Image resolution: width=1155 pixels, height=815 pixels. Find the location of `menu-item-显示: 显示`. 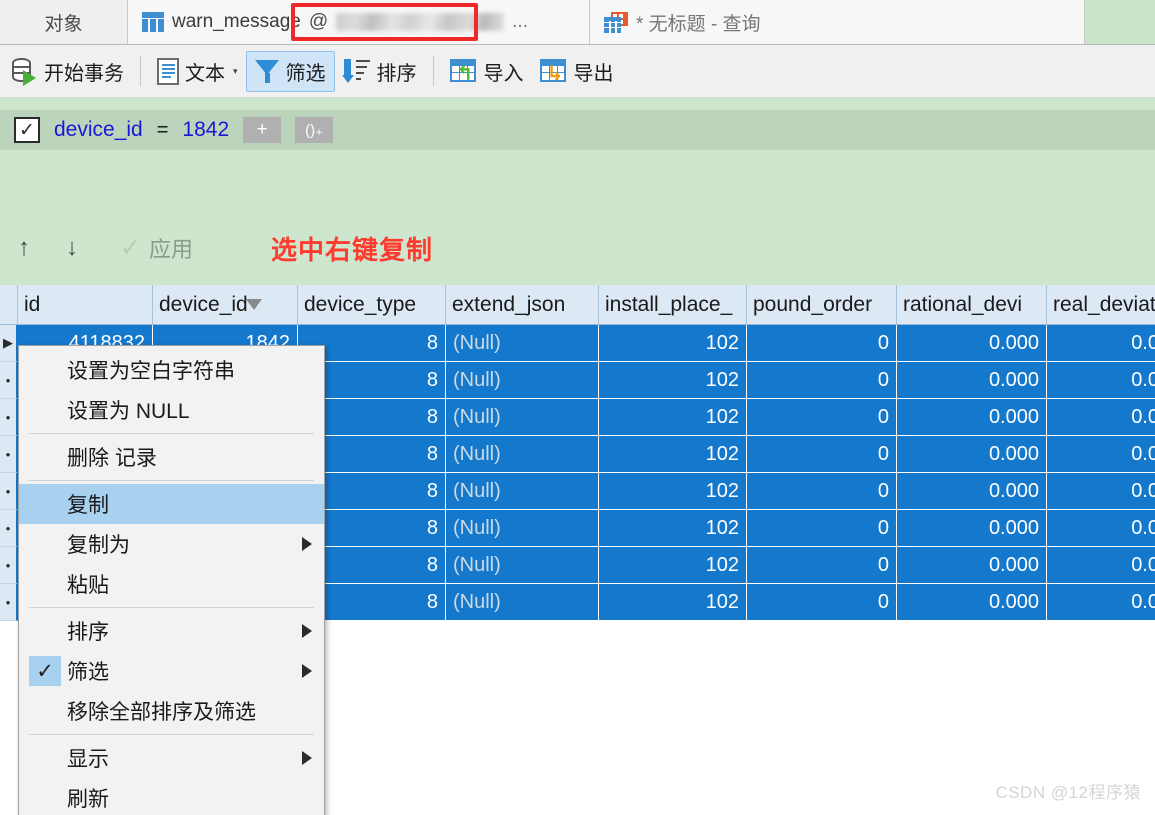

menu-item-显示: 显示 is located at coordinates (171, 758).